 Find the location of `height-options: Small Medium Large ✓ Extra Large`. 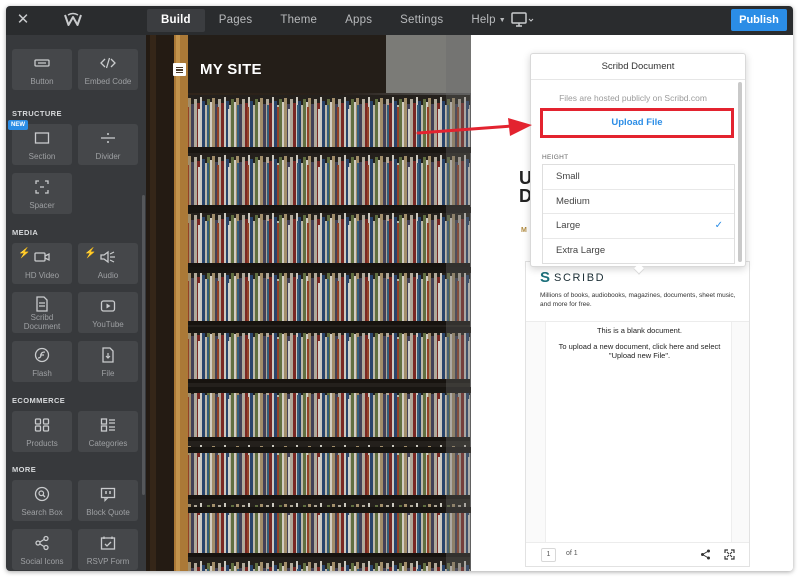

height-options: Small Medium Large ✓ Extra Large is located at coordinates (638, 214).